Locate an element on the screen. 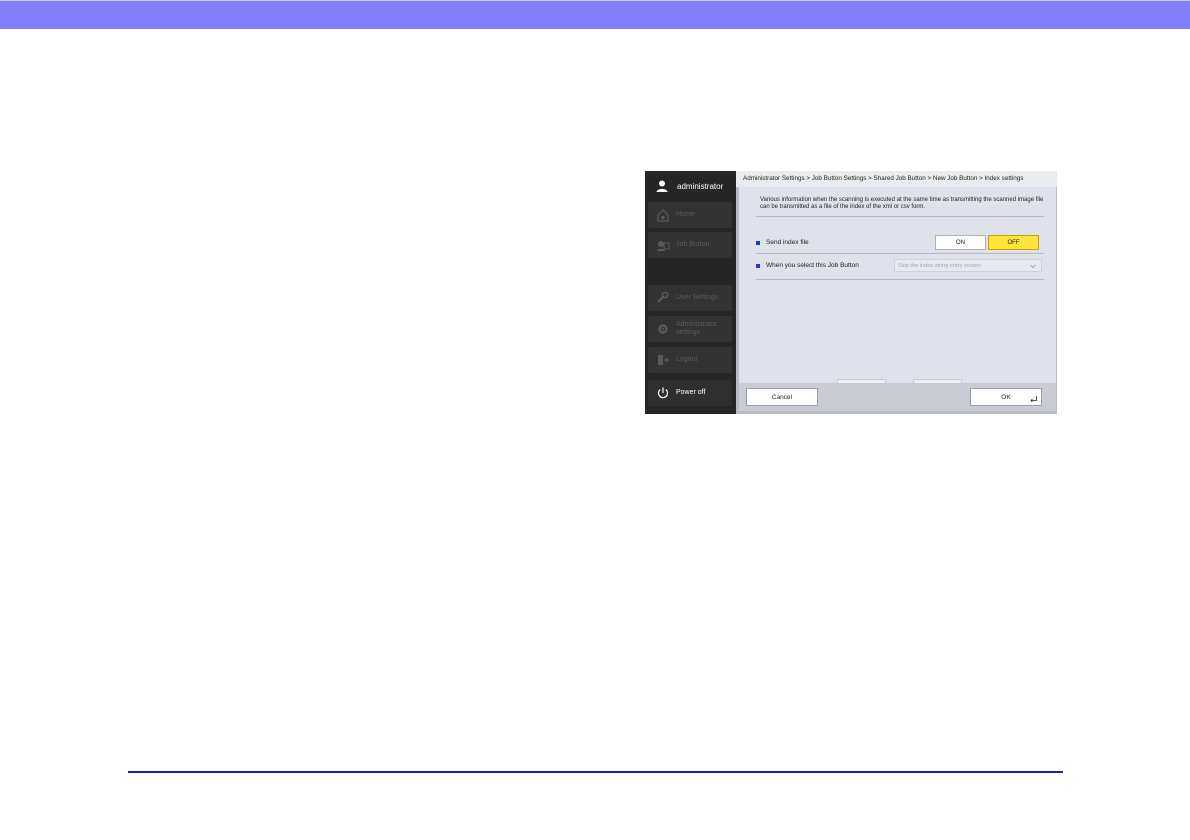 This screenshot has width=1190, height=840. logout-icon is located at coordinates (663, 360).